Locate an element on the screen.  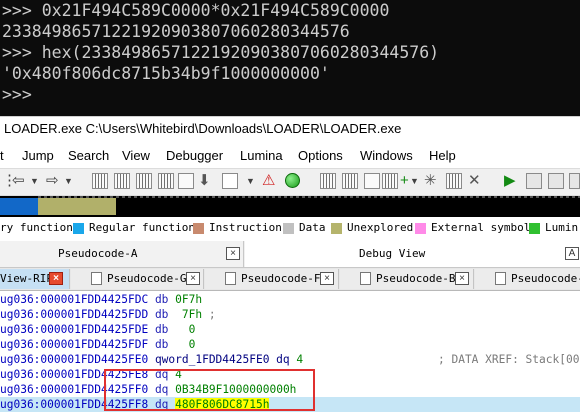
tab-pseudocode-a: Pseudocode-A × is located at coordinates (122, 254).